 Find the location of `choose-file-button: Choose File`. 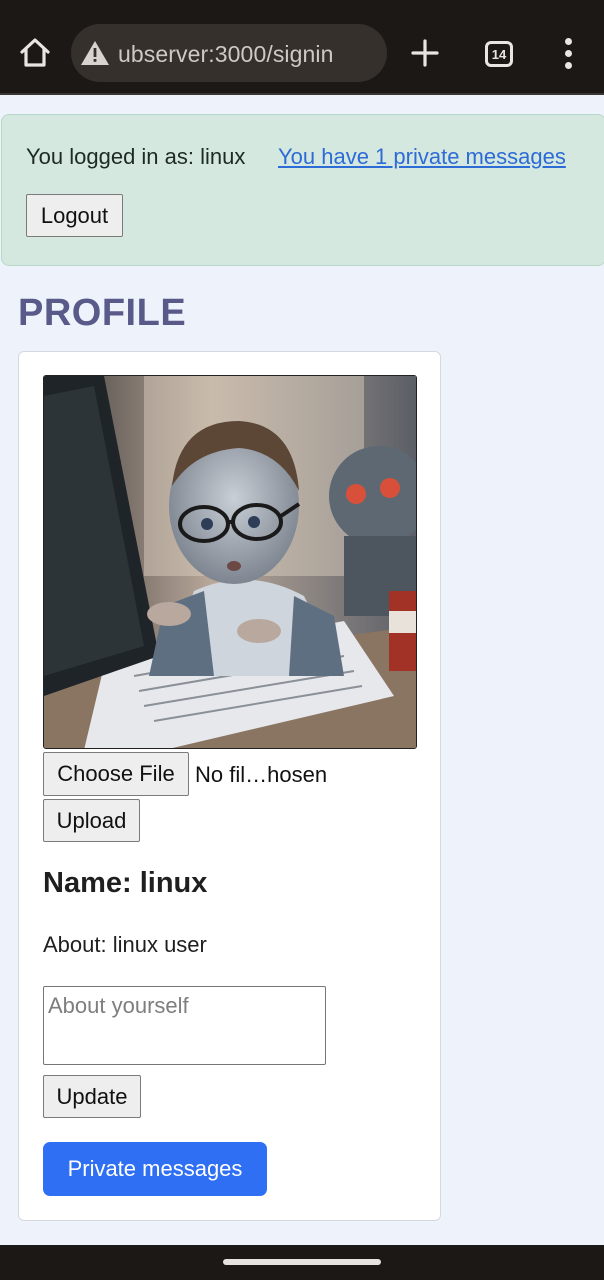

choose-file-button: Choose File is located at coordinates (116, 774).